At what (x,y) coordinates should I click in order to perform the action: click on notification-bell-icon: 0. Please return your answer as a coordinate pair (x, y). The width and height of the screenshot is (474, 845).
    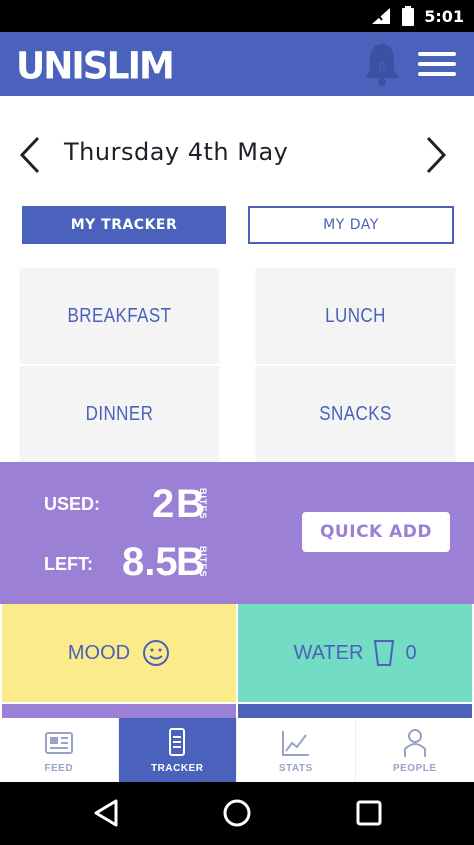
    Looking at the image, I should click on (382, 64).